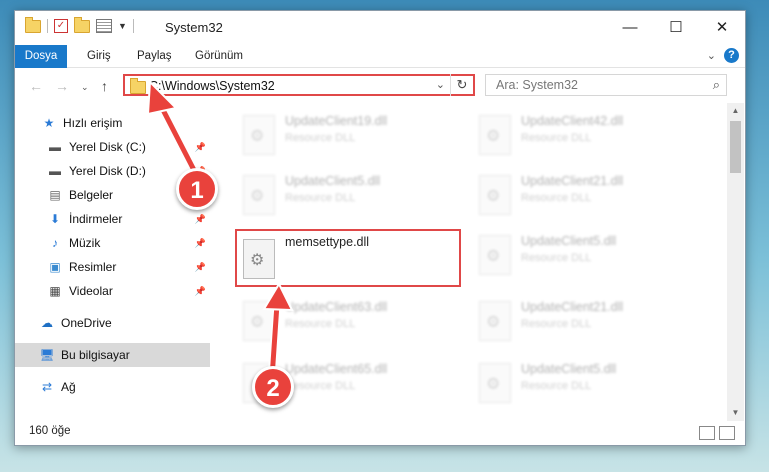 This screenshot has height=472, width=769. What do you see at coordinates (49, 123) in the screenshot?
I see `star-icon: ★` at bounding box center [49, 123].